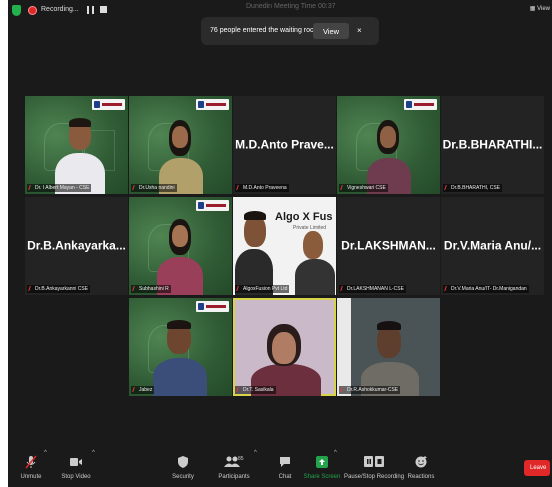 The height and width of the screenshot is (487, 552). Describe the element at coordinates (533, 9) in the screenshot. I see `grid-view-icon: ▦` at that location.